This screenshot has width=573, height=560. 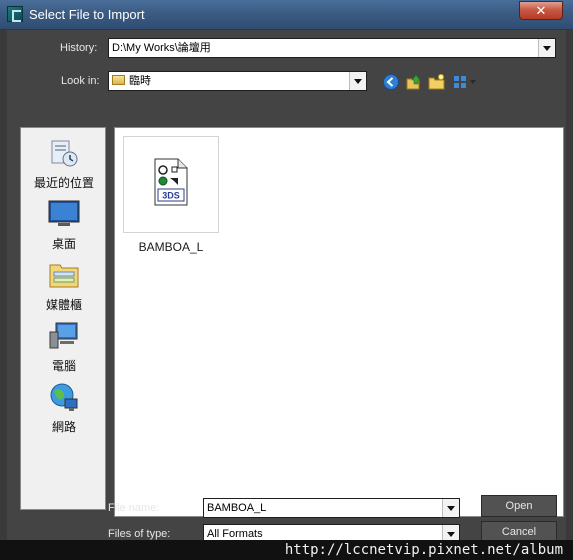 I want to click on place-computer: 電腦, so click(x=64, y=347).